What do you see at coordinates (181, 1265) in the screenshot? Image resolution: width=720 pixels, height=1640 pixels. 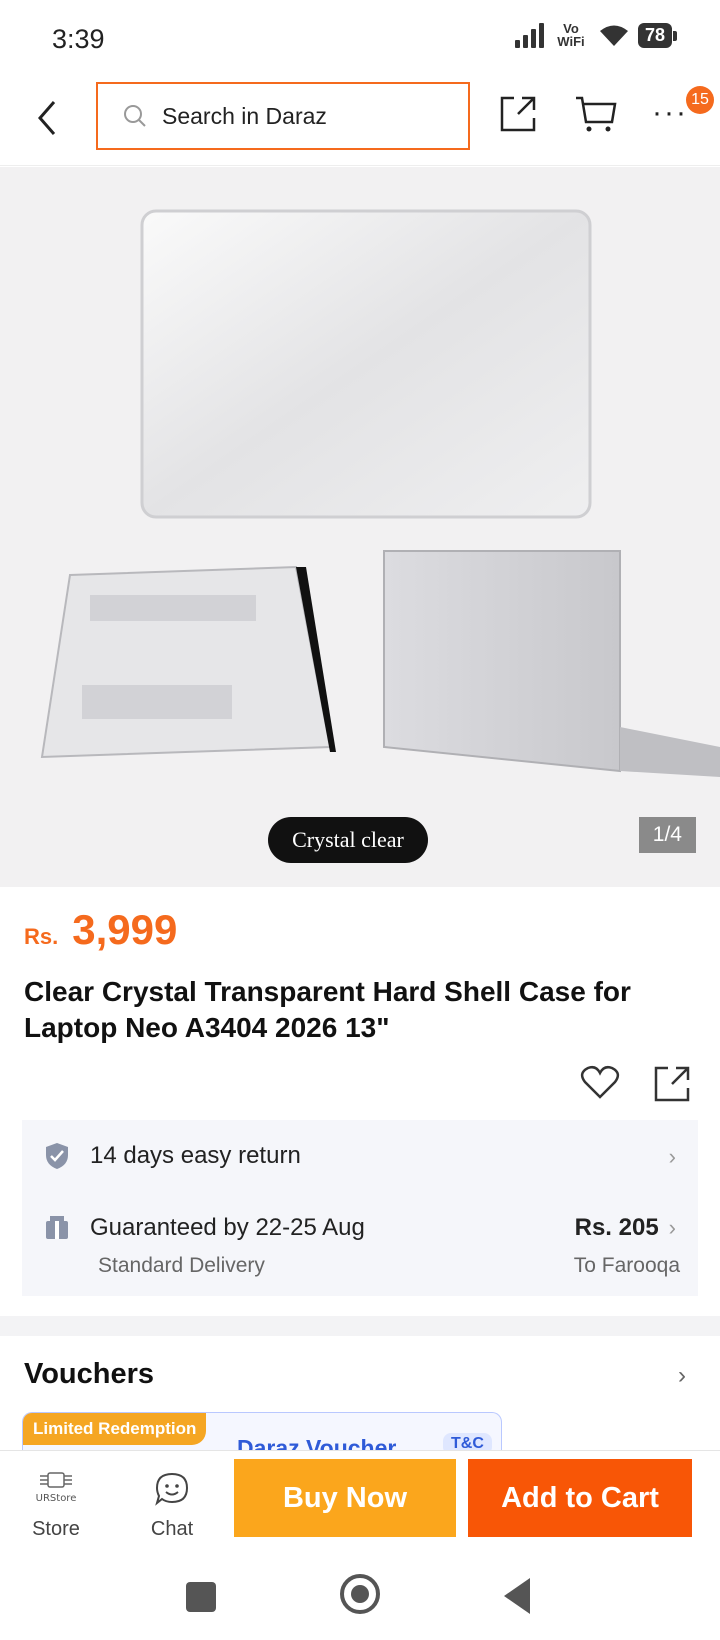 I see `delivery-type: Standard Delivery` at bounding box center [181, 1265].